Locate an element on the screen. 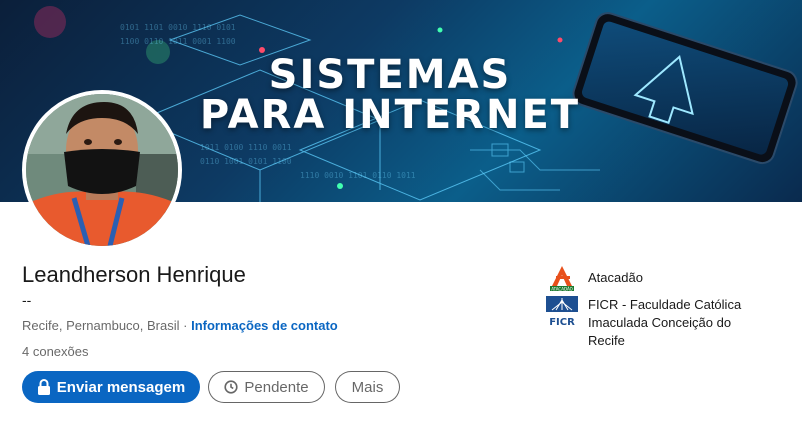  more-label: Mais is located at coordinates (367, 387).